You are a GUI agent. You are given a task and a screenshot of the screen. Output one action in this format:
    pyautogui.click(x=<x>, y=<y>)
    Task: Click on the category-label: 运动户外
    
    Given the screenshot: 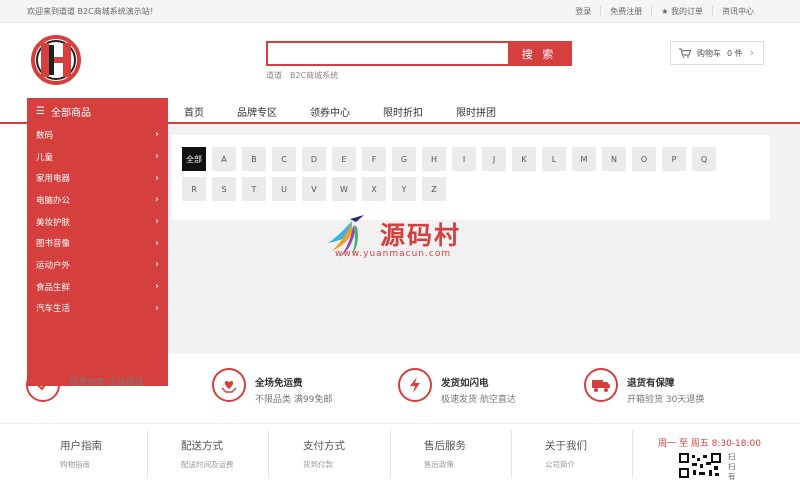 What is the action you would take?
    pyautogui.click(x=53, y=265)
    